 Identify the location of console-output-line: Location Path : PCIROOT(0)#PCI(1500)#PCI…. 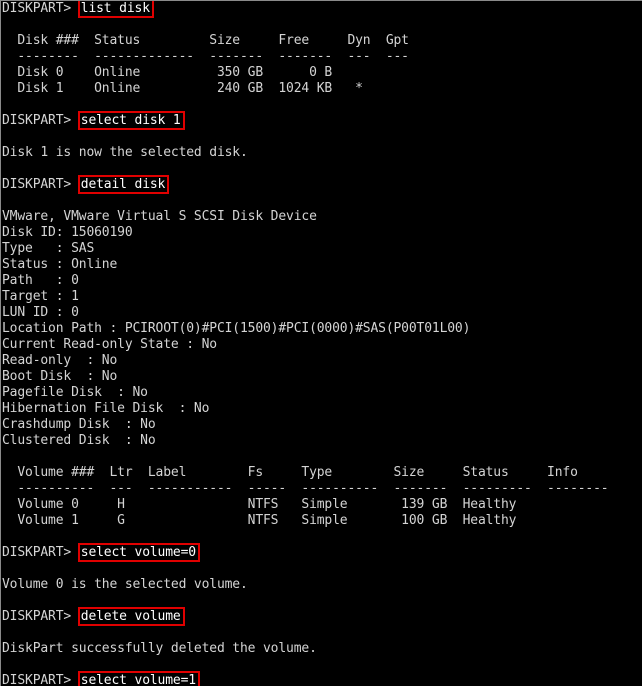
(236, 328).